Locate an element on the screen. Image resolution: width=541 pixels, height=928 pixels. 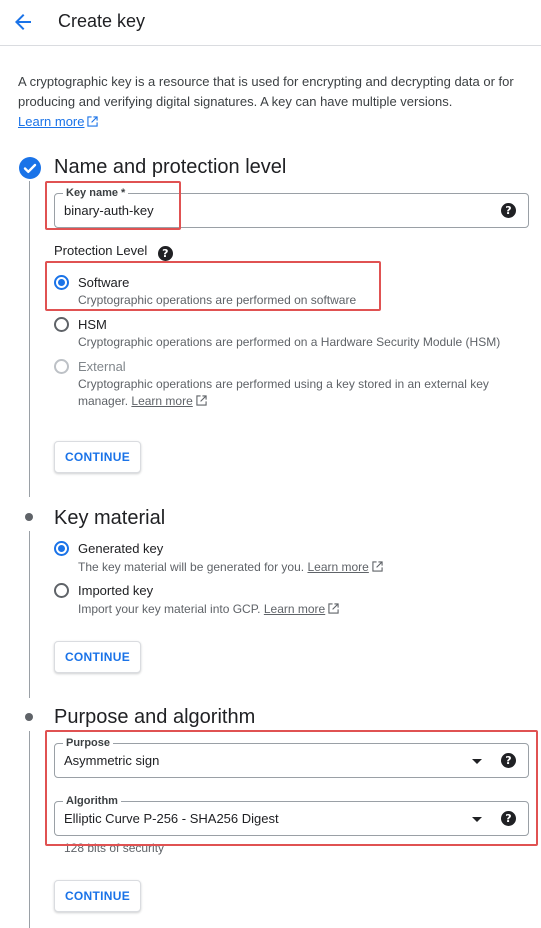
protection-level-heading: Protection Level ? is located at coordinates (113, 252).